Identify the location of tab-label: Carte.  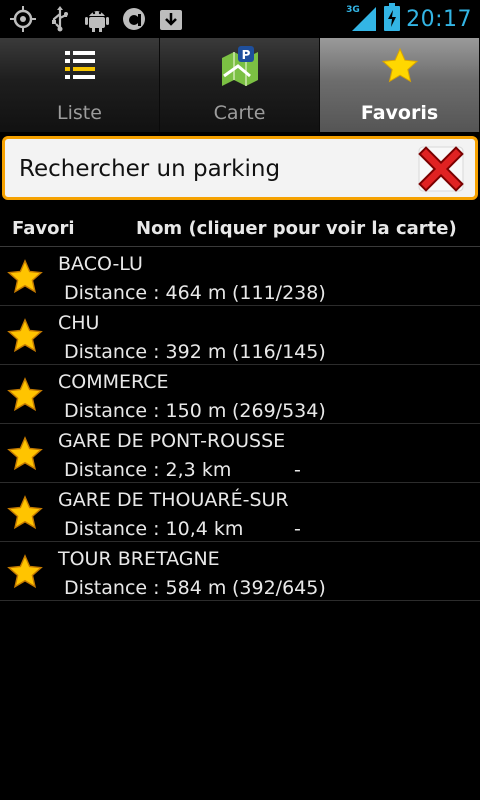
(239, 113).